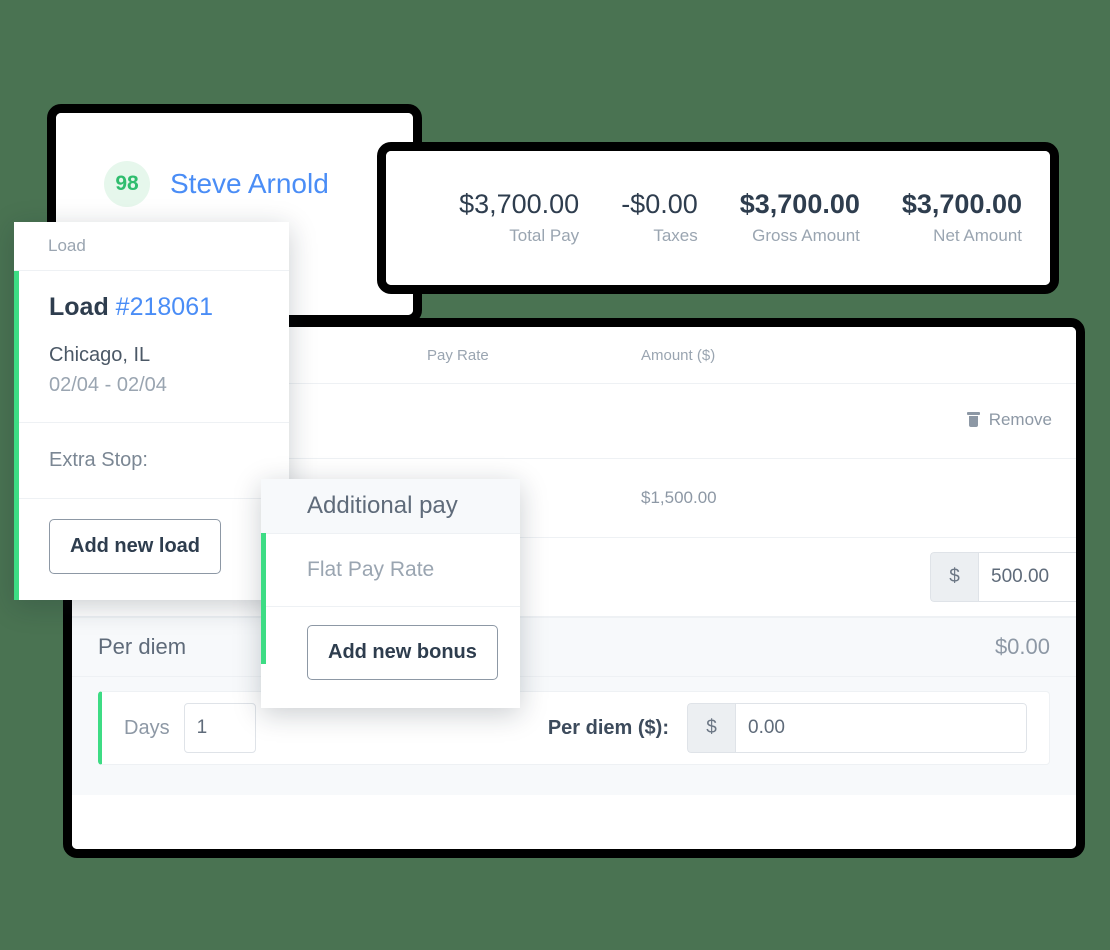 The width and height of the screenshot is (1110, 950). Describe the element at coordinates (1027, 577) in the screenshot. I see `bonus-amount-input` at that location.